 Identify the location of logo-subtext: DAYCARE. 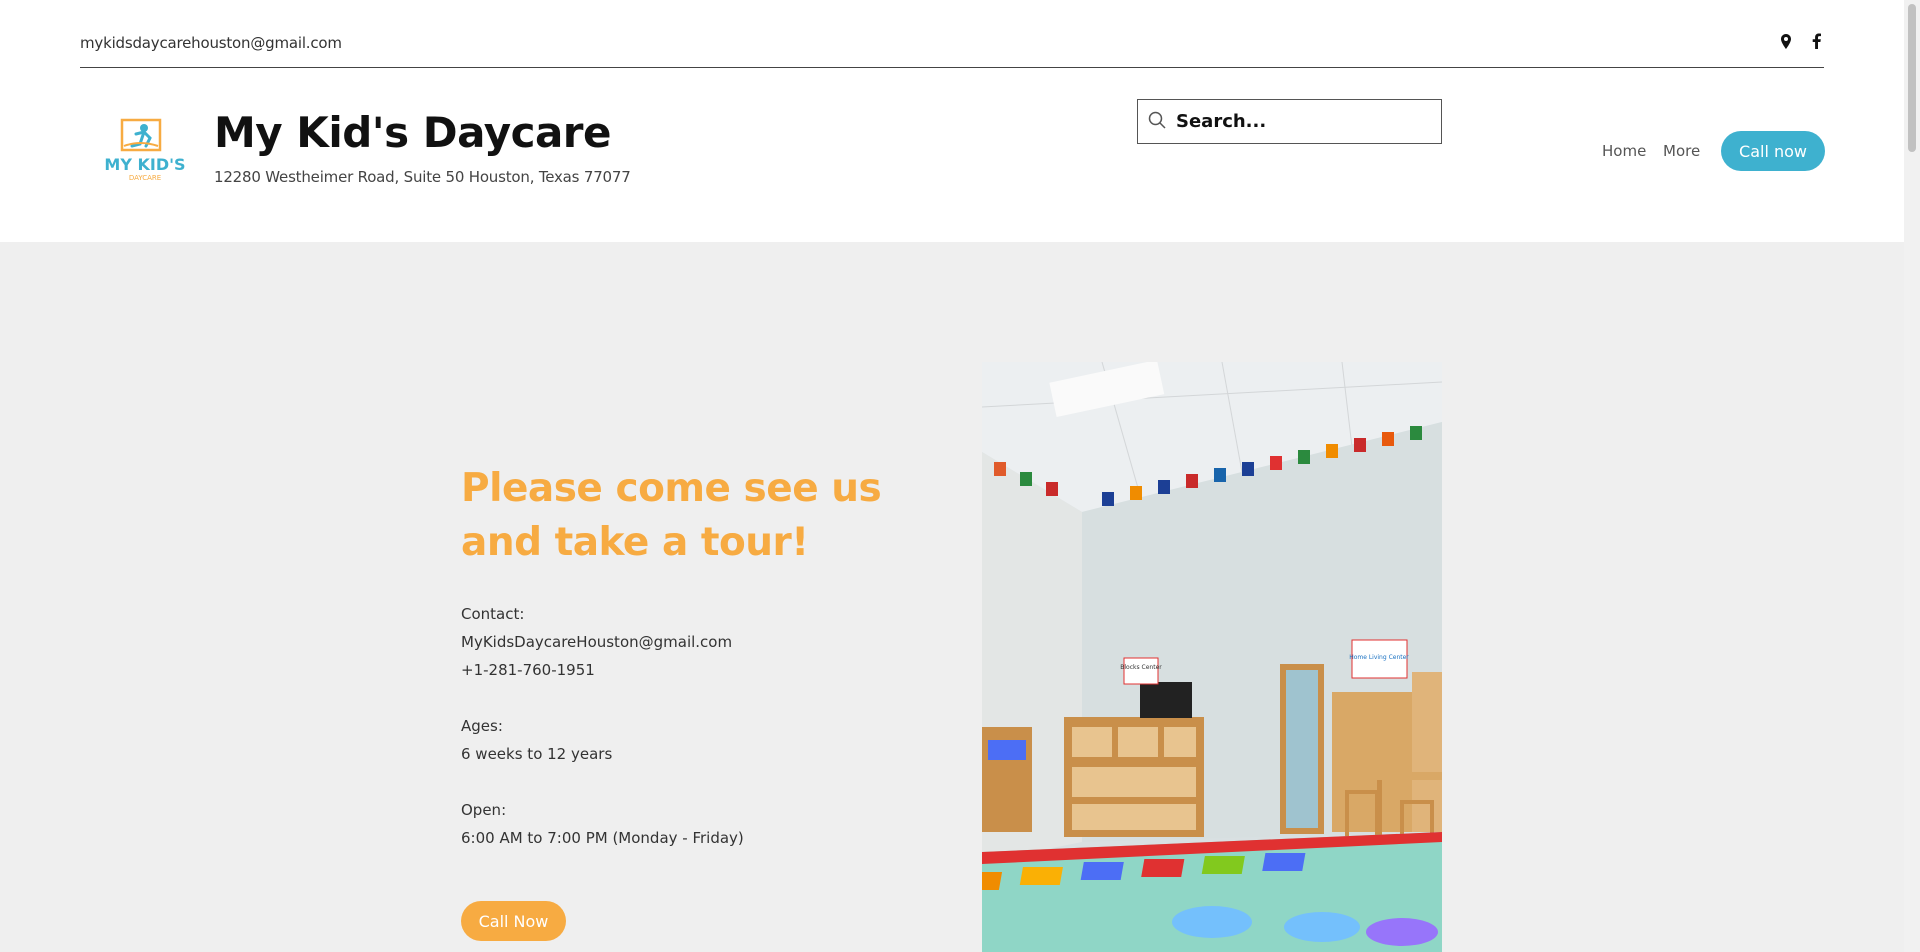
(145, 178).